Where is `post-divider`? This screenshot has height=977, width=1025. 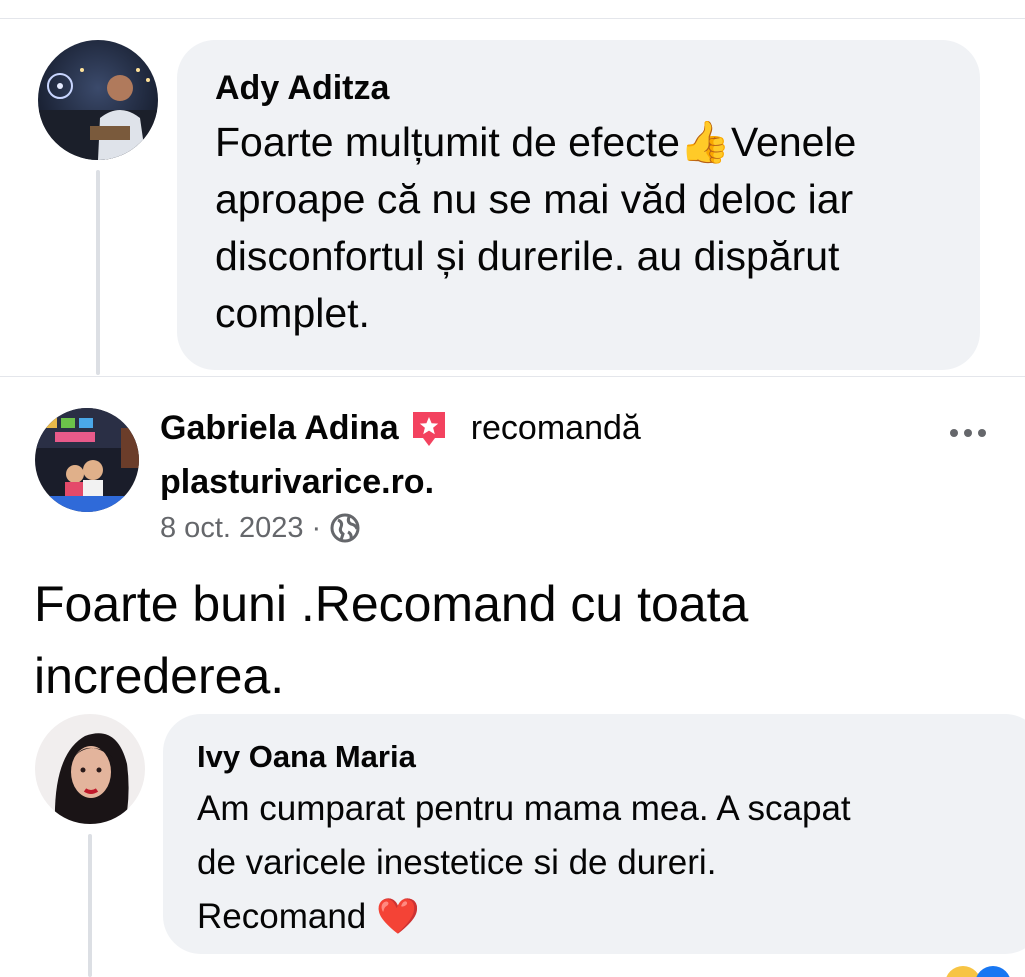 post-divider is located at coordinates (512, 376).